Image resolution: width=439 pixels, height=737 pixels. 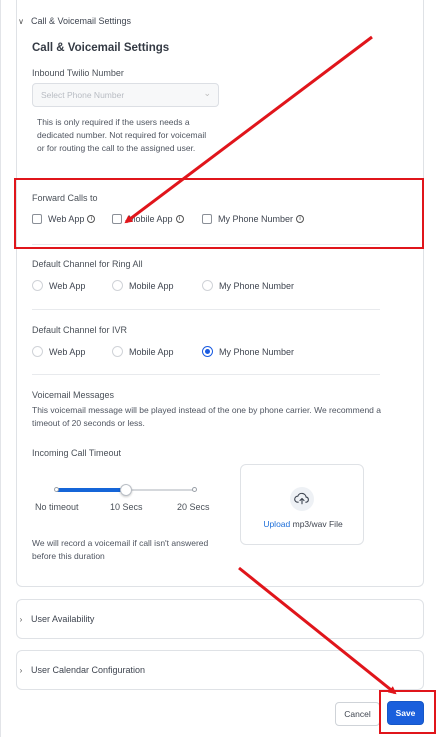 I want to click on upload-caption: Upload mp3/wav File, so click(x=303, y=524).